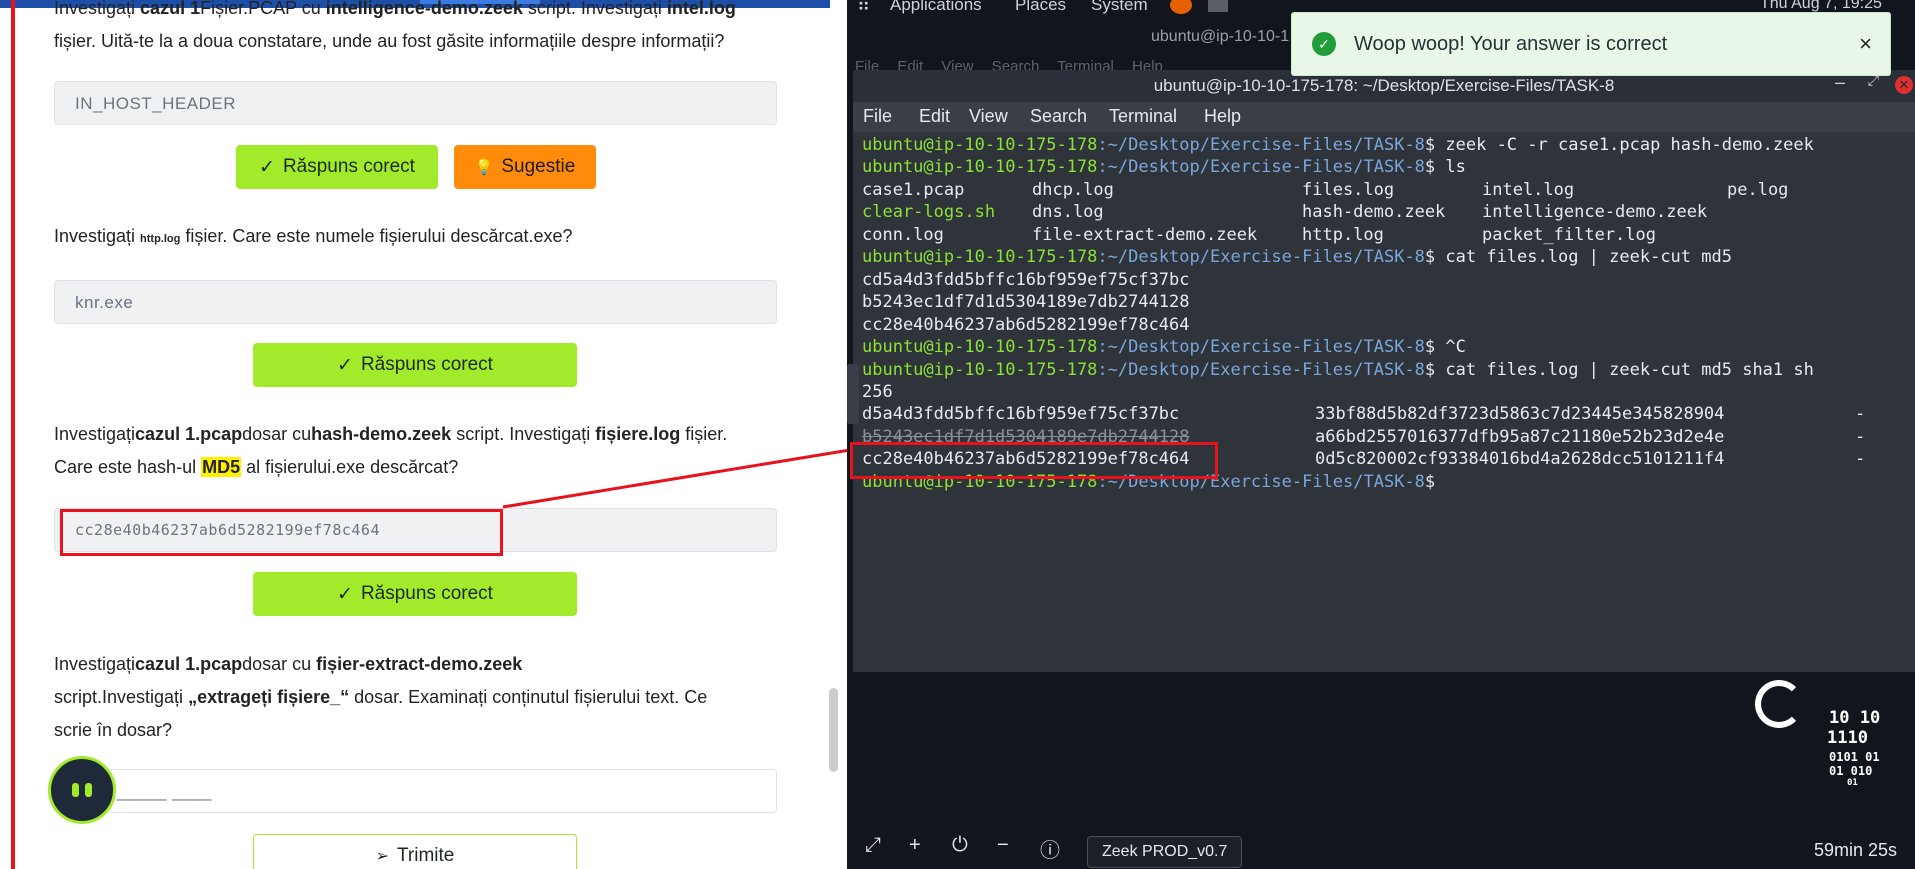 This screenshot has height=869, width=1915. I want to click on hint-button: 💡 Sugestie, so click(525, 167).